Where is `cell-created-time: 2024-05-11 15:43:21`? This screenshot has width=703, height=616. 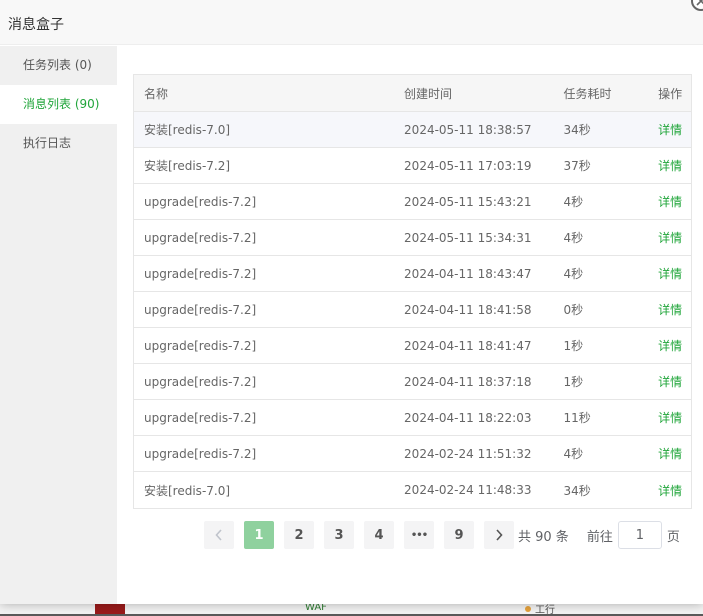
cell-created-time: 2024-05-11 15:43:21 is located at coordinates (468, 201).